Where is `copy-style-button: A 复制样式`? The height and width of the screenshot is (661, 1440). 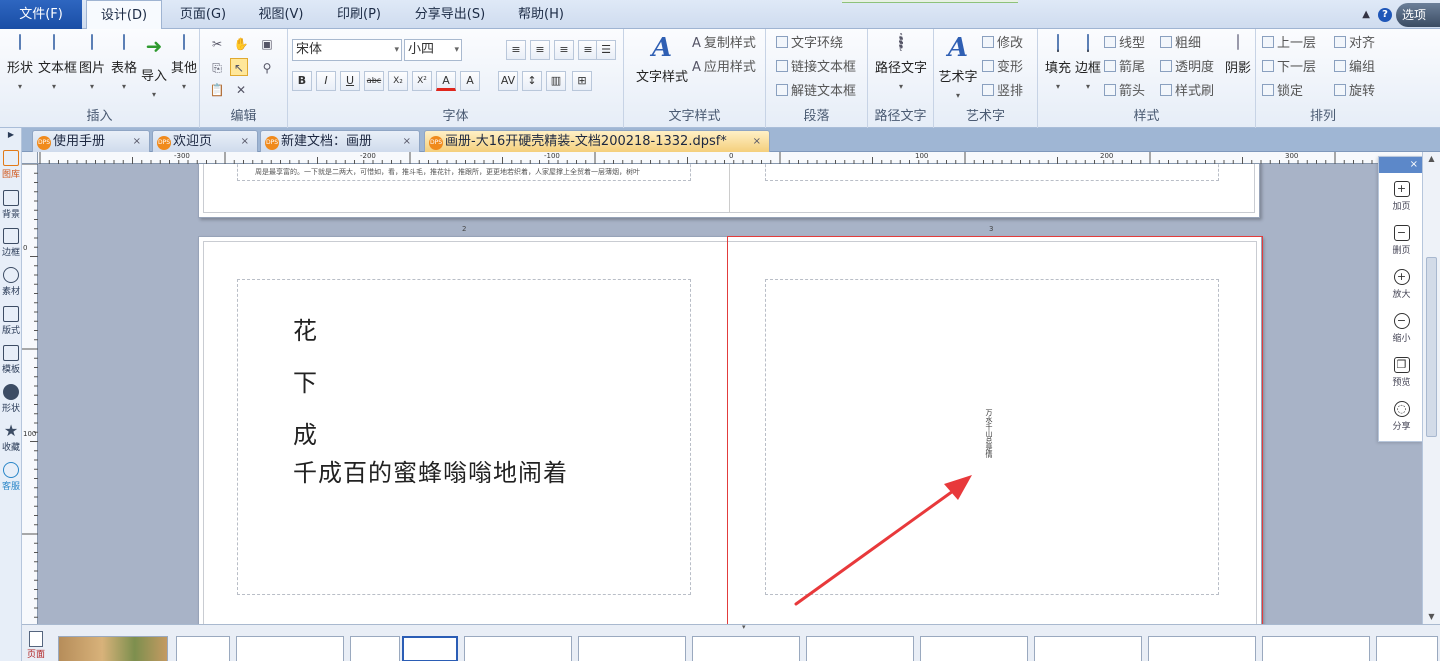
copy-style-button: A 复制样式 is located at coordinates (724, 44).